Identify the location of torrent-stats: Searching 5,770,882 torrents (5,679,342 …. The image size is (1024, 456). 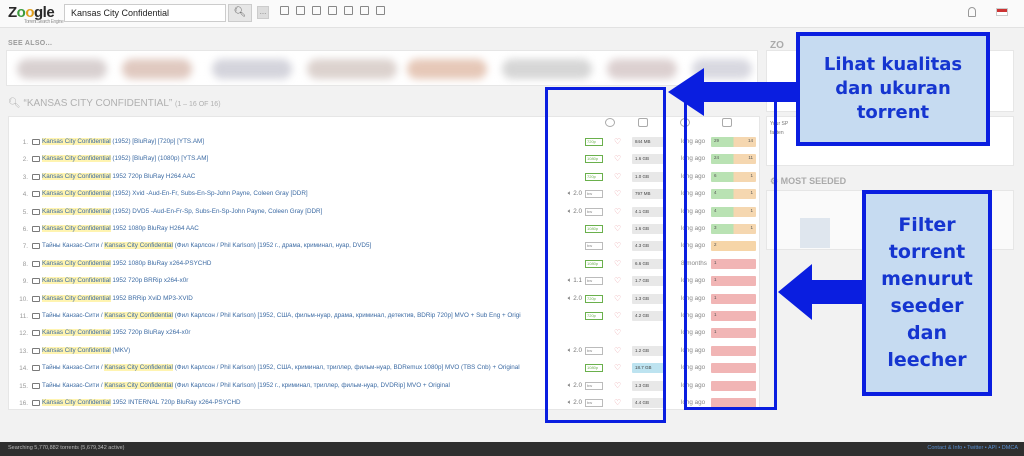
(66, 448).